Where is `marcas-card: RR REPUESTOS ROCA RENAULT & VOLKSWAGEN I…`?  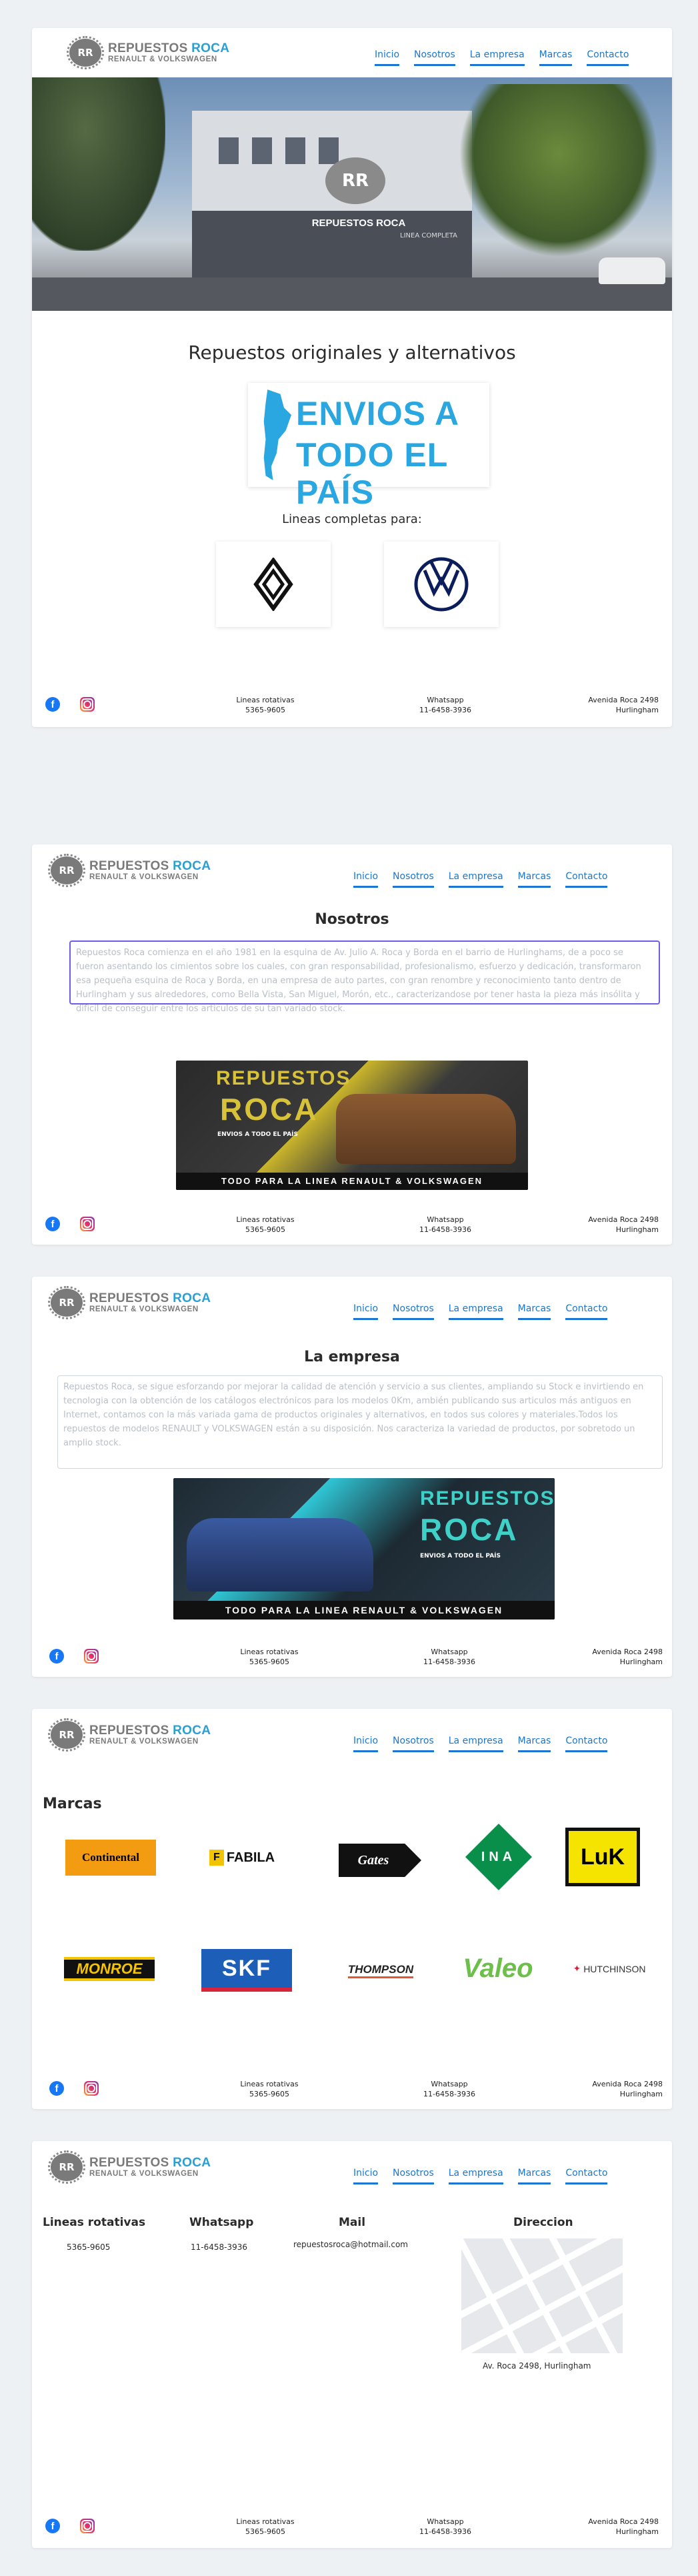
marcas-card: RR REPUESTOS ROCA RENAULT & VOLKSWAGEN I… is located at coordinates (352, 1909).